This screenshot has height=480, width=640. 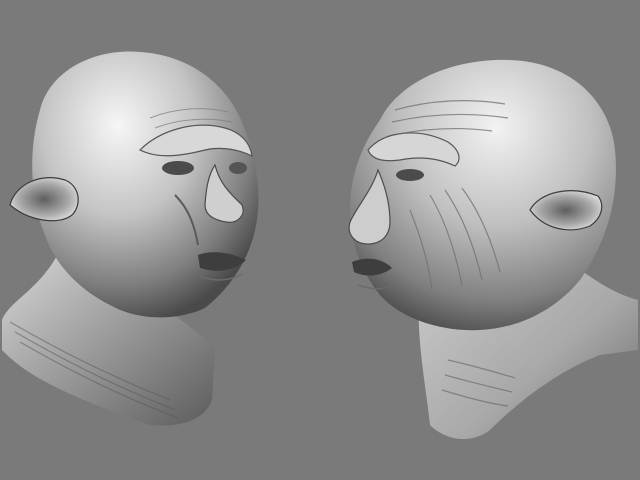 What do you see at coordinates (238, 168) in the screenshot?
I see `left-eye-far` at bounding box center [238, 168].